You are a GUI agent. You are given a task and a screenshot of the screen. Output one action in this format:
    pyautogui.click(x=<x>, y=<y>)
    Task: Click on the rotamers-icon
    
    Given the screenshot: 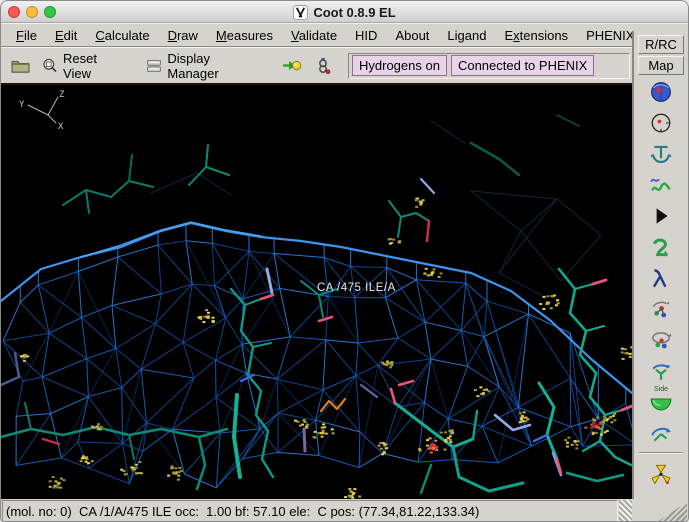 What is the action you would take?
    pyautogui.click(x=661, y=277)
    